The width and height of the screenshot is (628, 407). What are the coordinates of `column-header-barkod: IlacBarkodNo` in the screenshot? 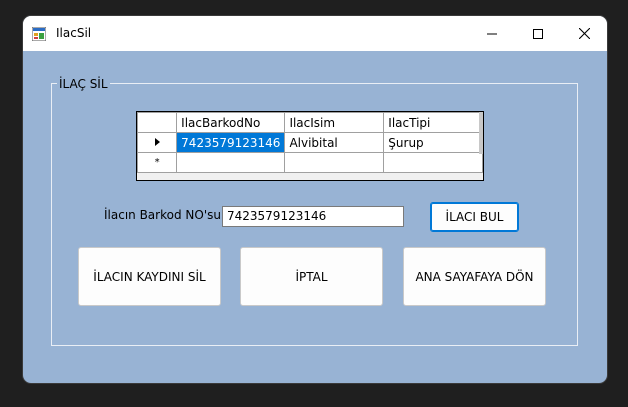 It's located at (231, 122).